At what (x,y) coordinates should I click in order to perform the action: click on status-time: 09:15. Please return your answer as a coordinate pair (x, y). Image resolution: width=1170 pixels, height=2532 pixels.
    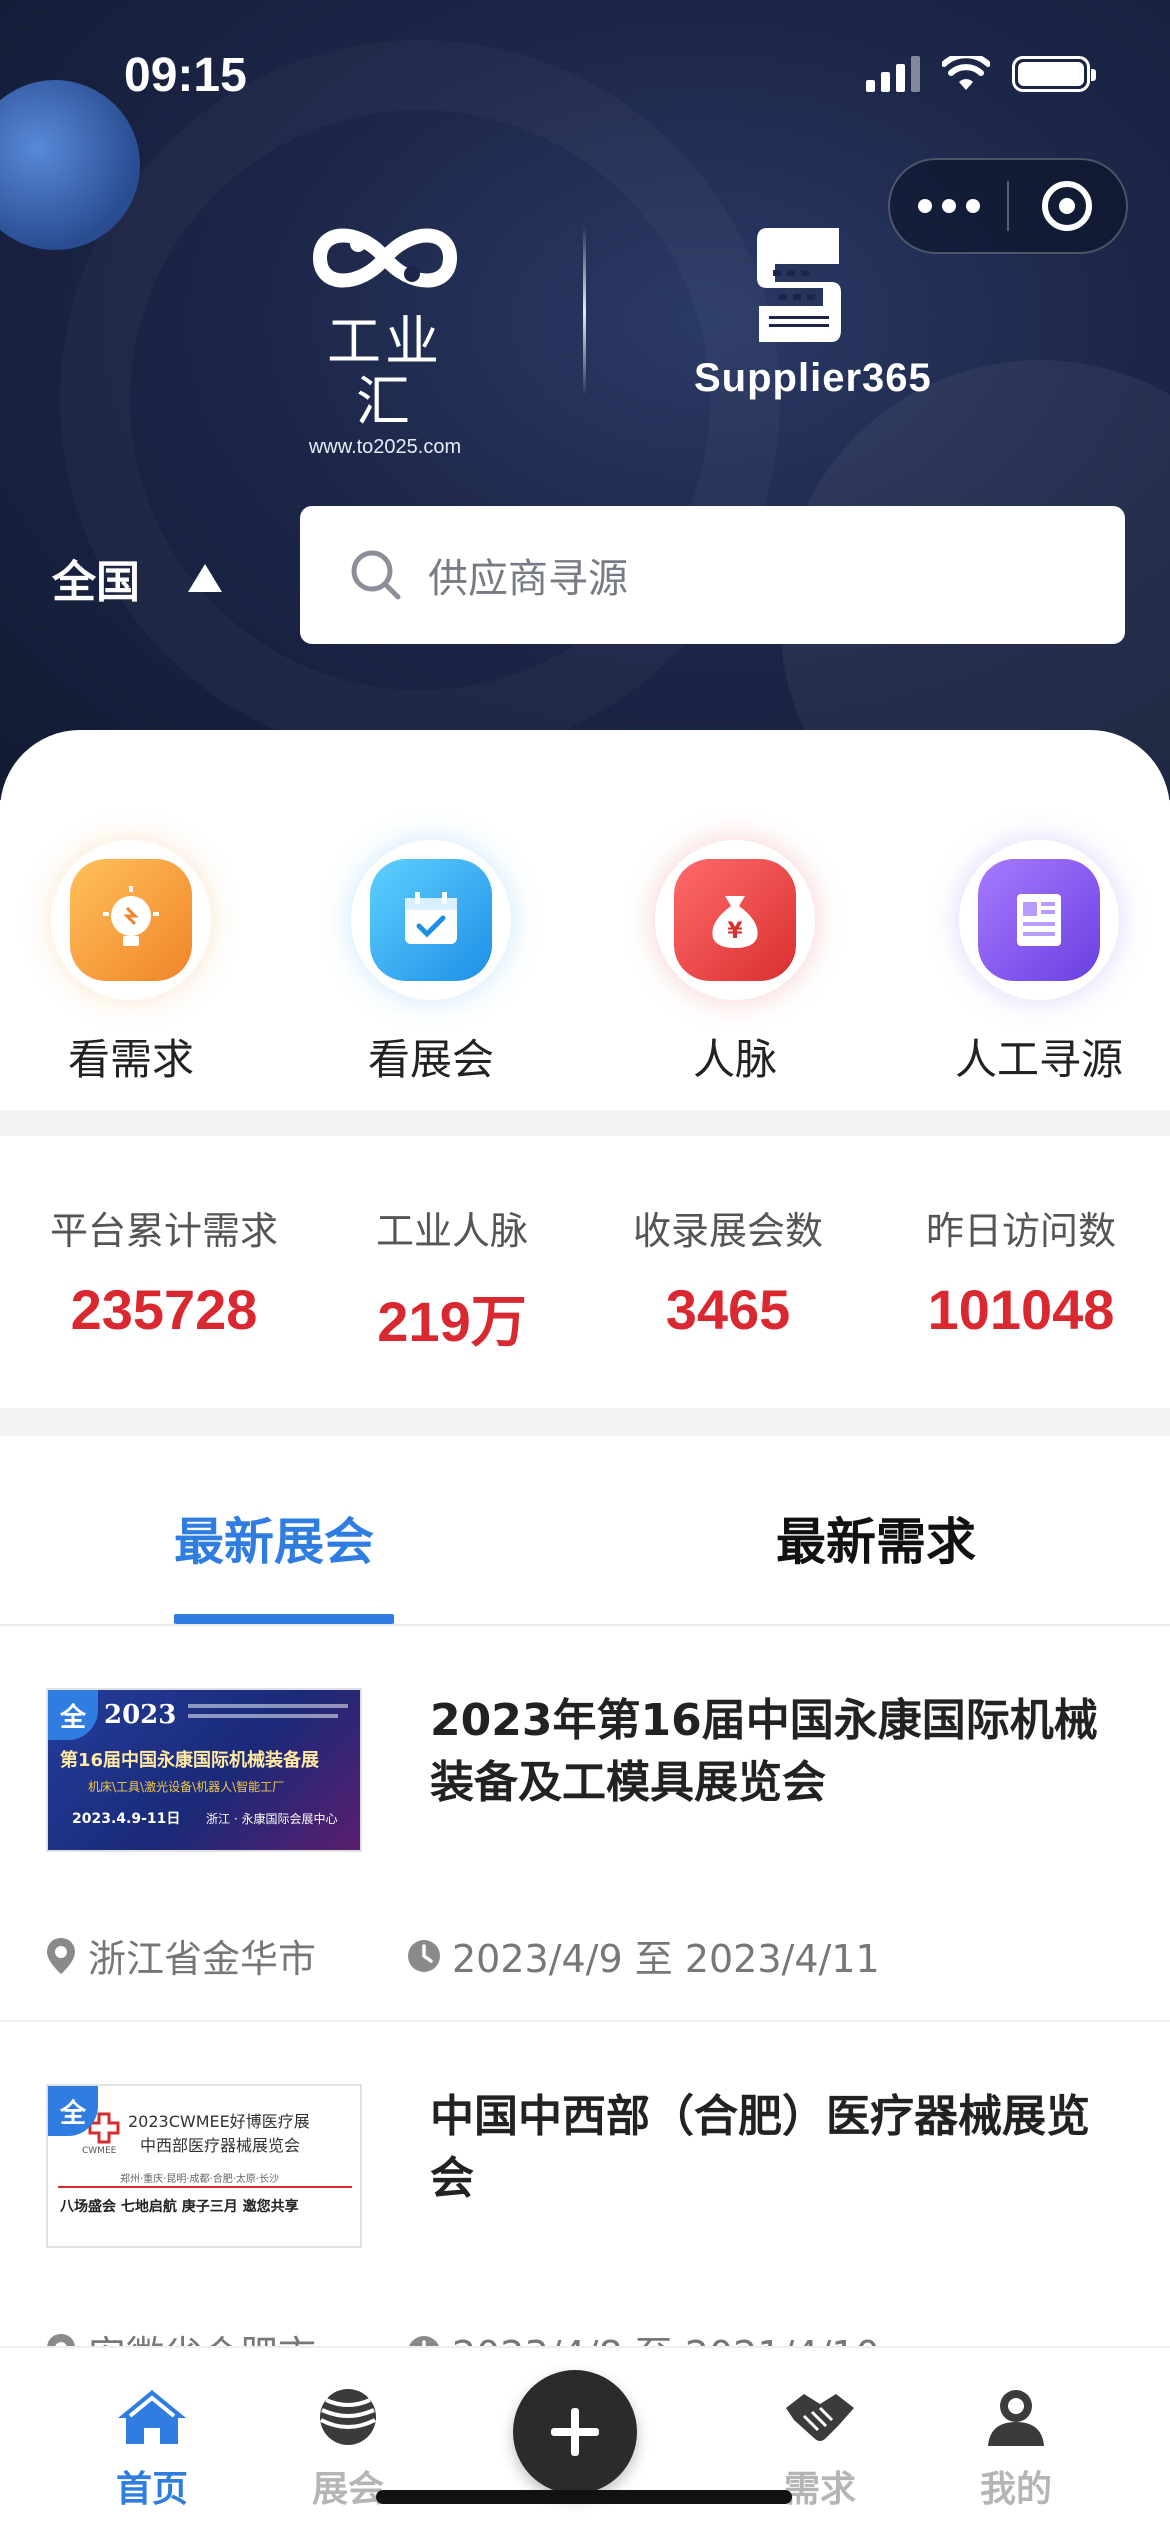
    Looking at the image, I should click on (185, 75).